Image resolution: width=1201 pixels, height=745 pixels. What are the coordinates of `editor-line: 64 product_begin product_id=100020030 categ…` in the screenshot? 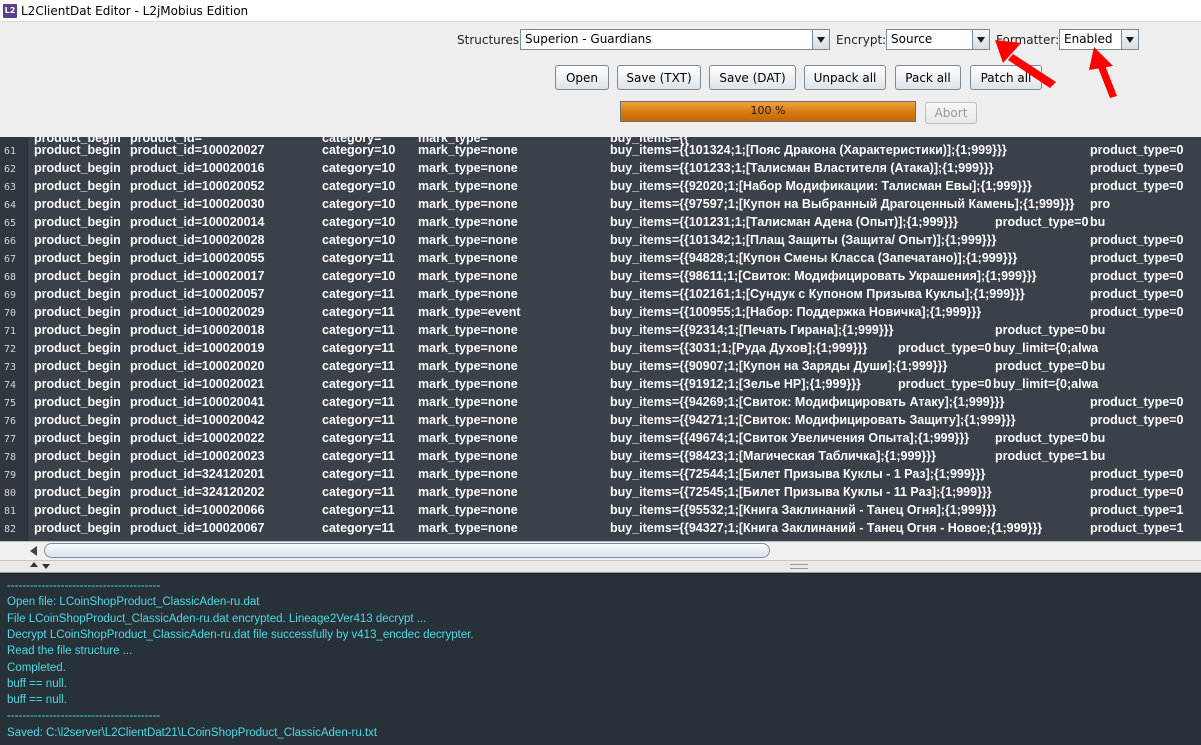 It's located at (600, 205).